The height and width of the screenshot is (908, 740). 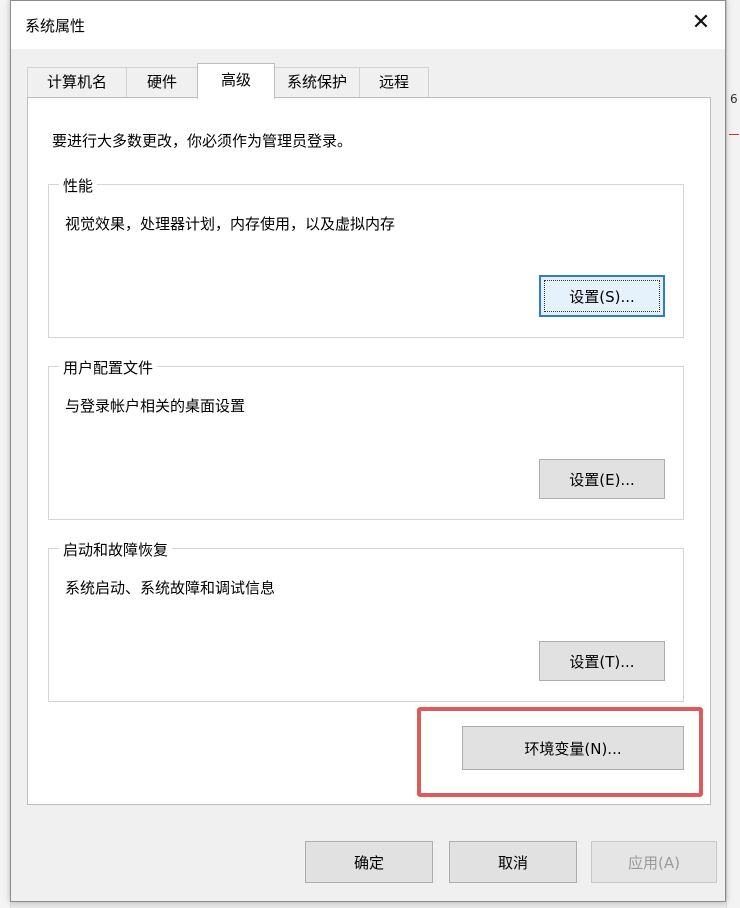 What do you see at coordinates (369, 862) in the screenshot?
I see `ok-button: 确定` at bounding box center [369, 862].